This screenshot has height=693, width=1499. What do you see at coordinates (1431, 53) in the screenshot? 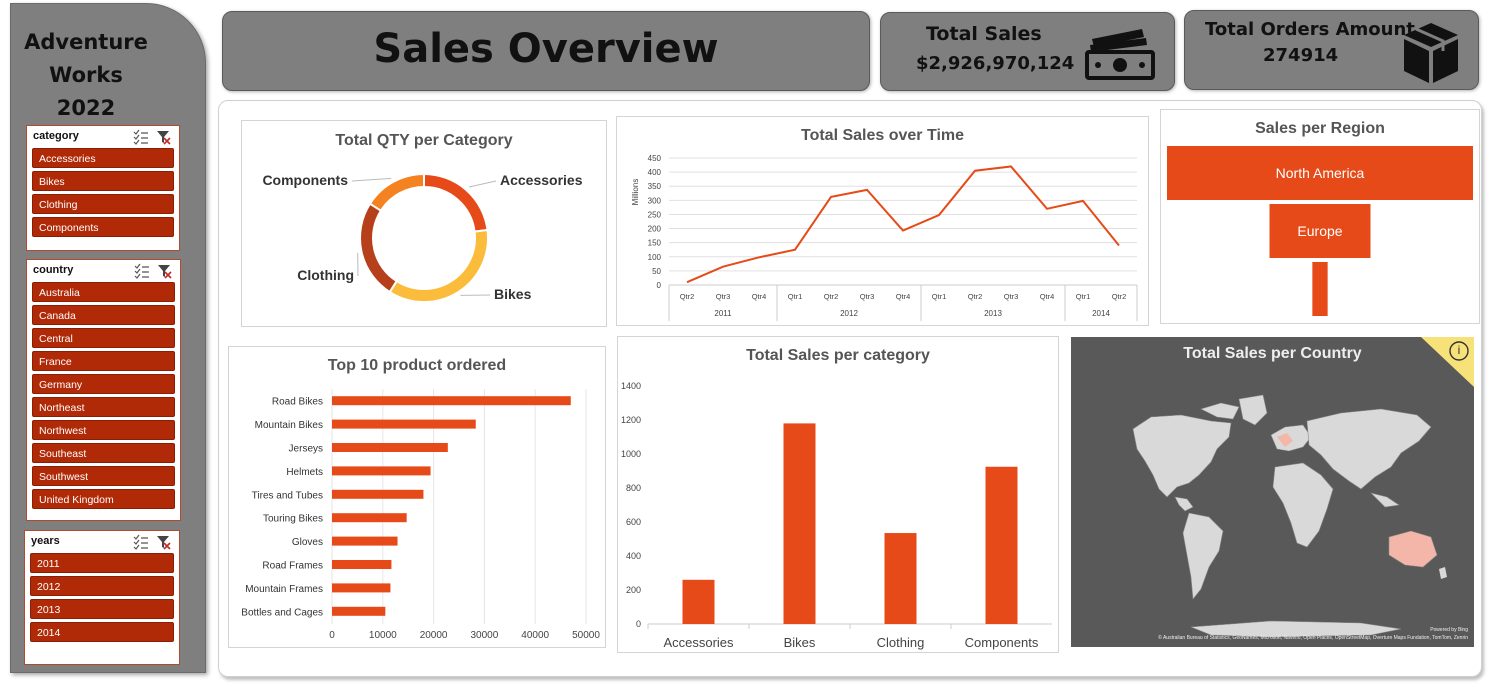
I see `package-icon` at bounding box center [1431, 53].